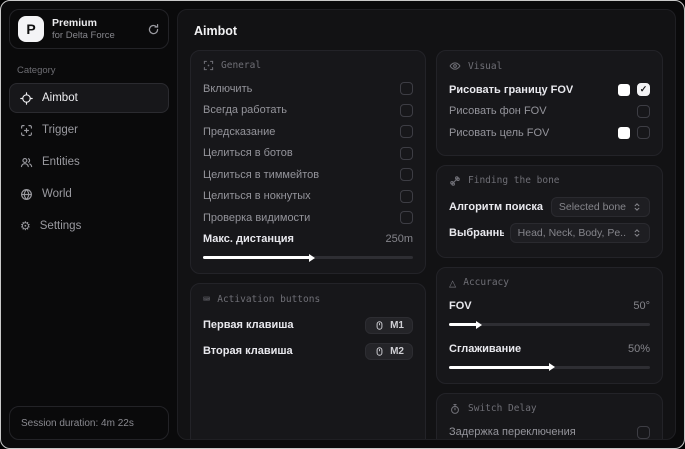  I want to click on stopwatch-icon, so click(455, 409).